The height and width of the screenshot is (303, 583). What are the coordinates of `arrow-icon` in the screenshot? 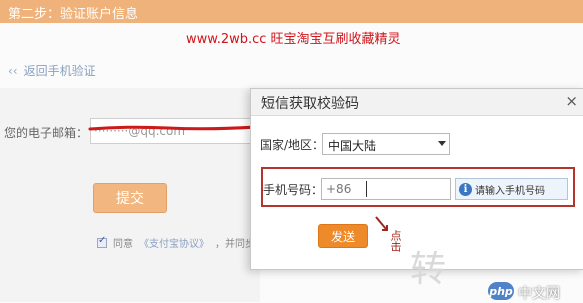 It's located at (381, 223).